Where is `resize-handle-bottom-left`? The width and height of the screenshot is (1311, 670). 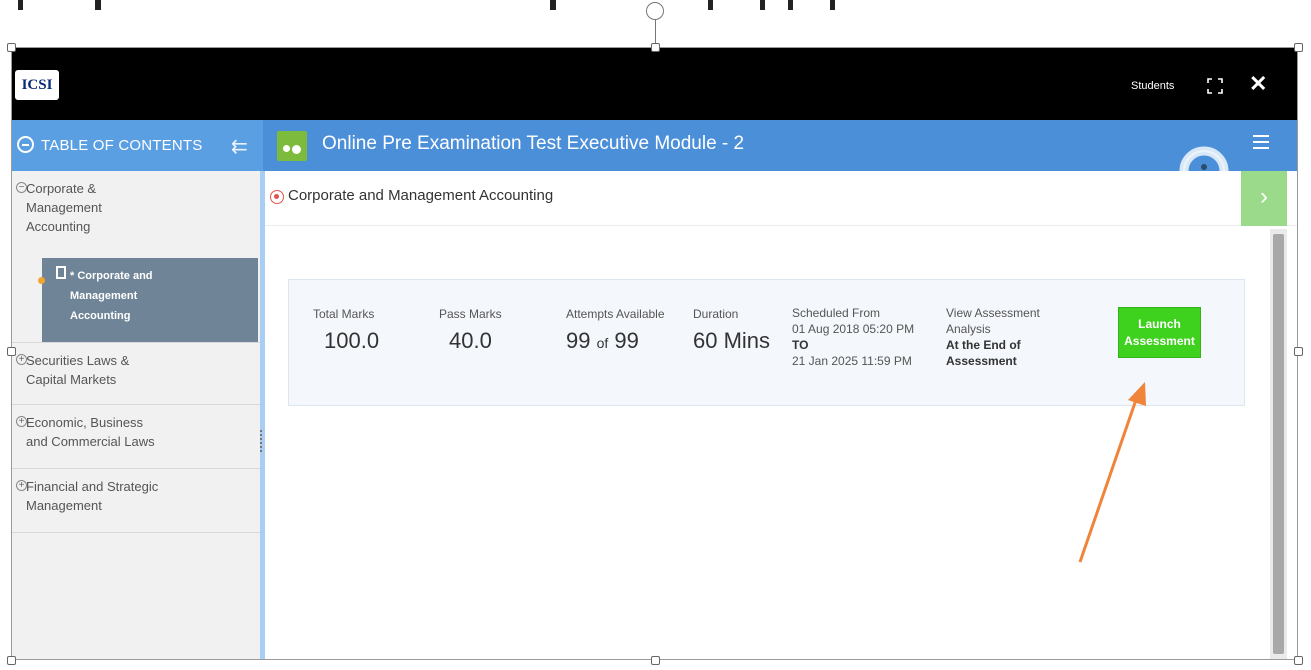
resize-handle-bottom-left is located at coordinates (11, 660).